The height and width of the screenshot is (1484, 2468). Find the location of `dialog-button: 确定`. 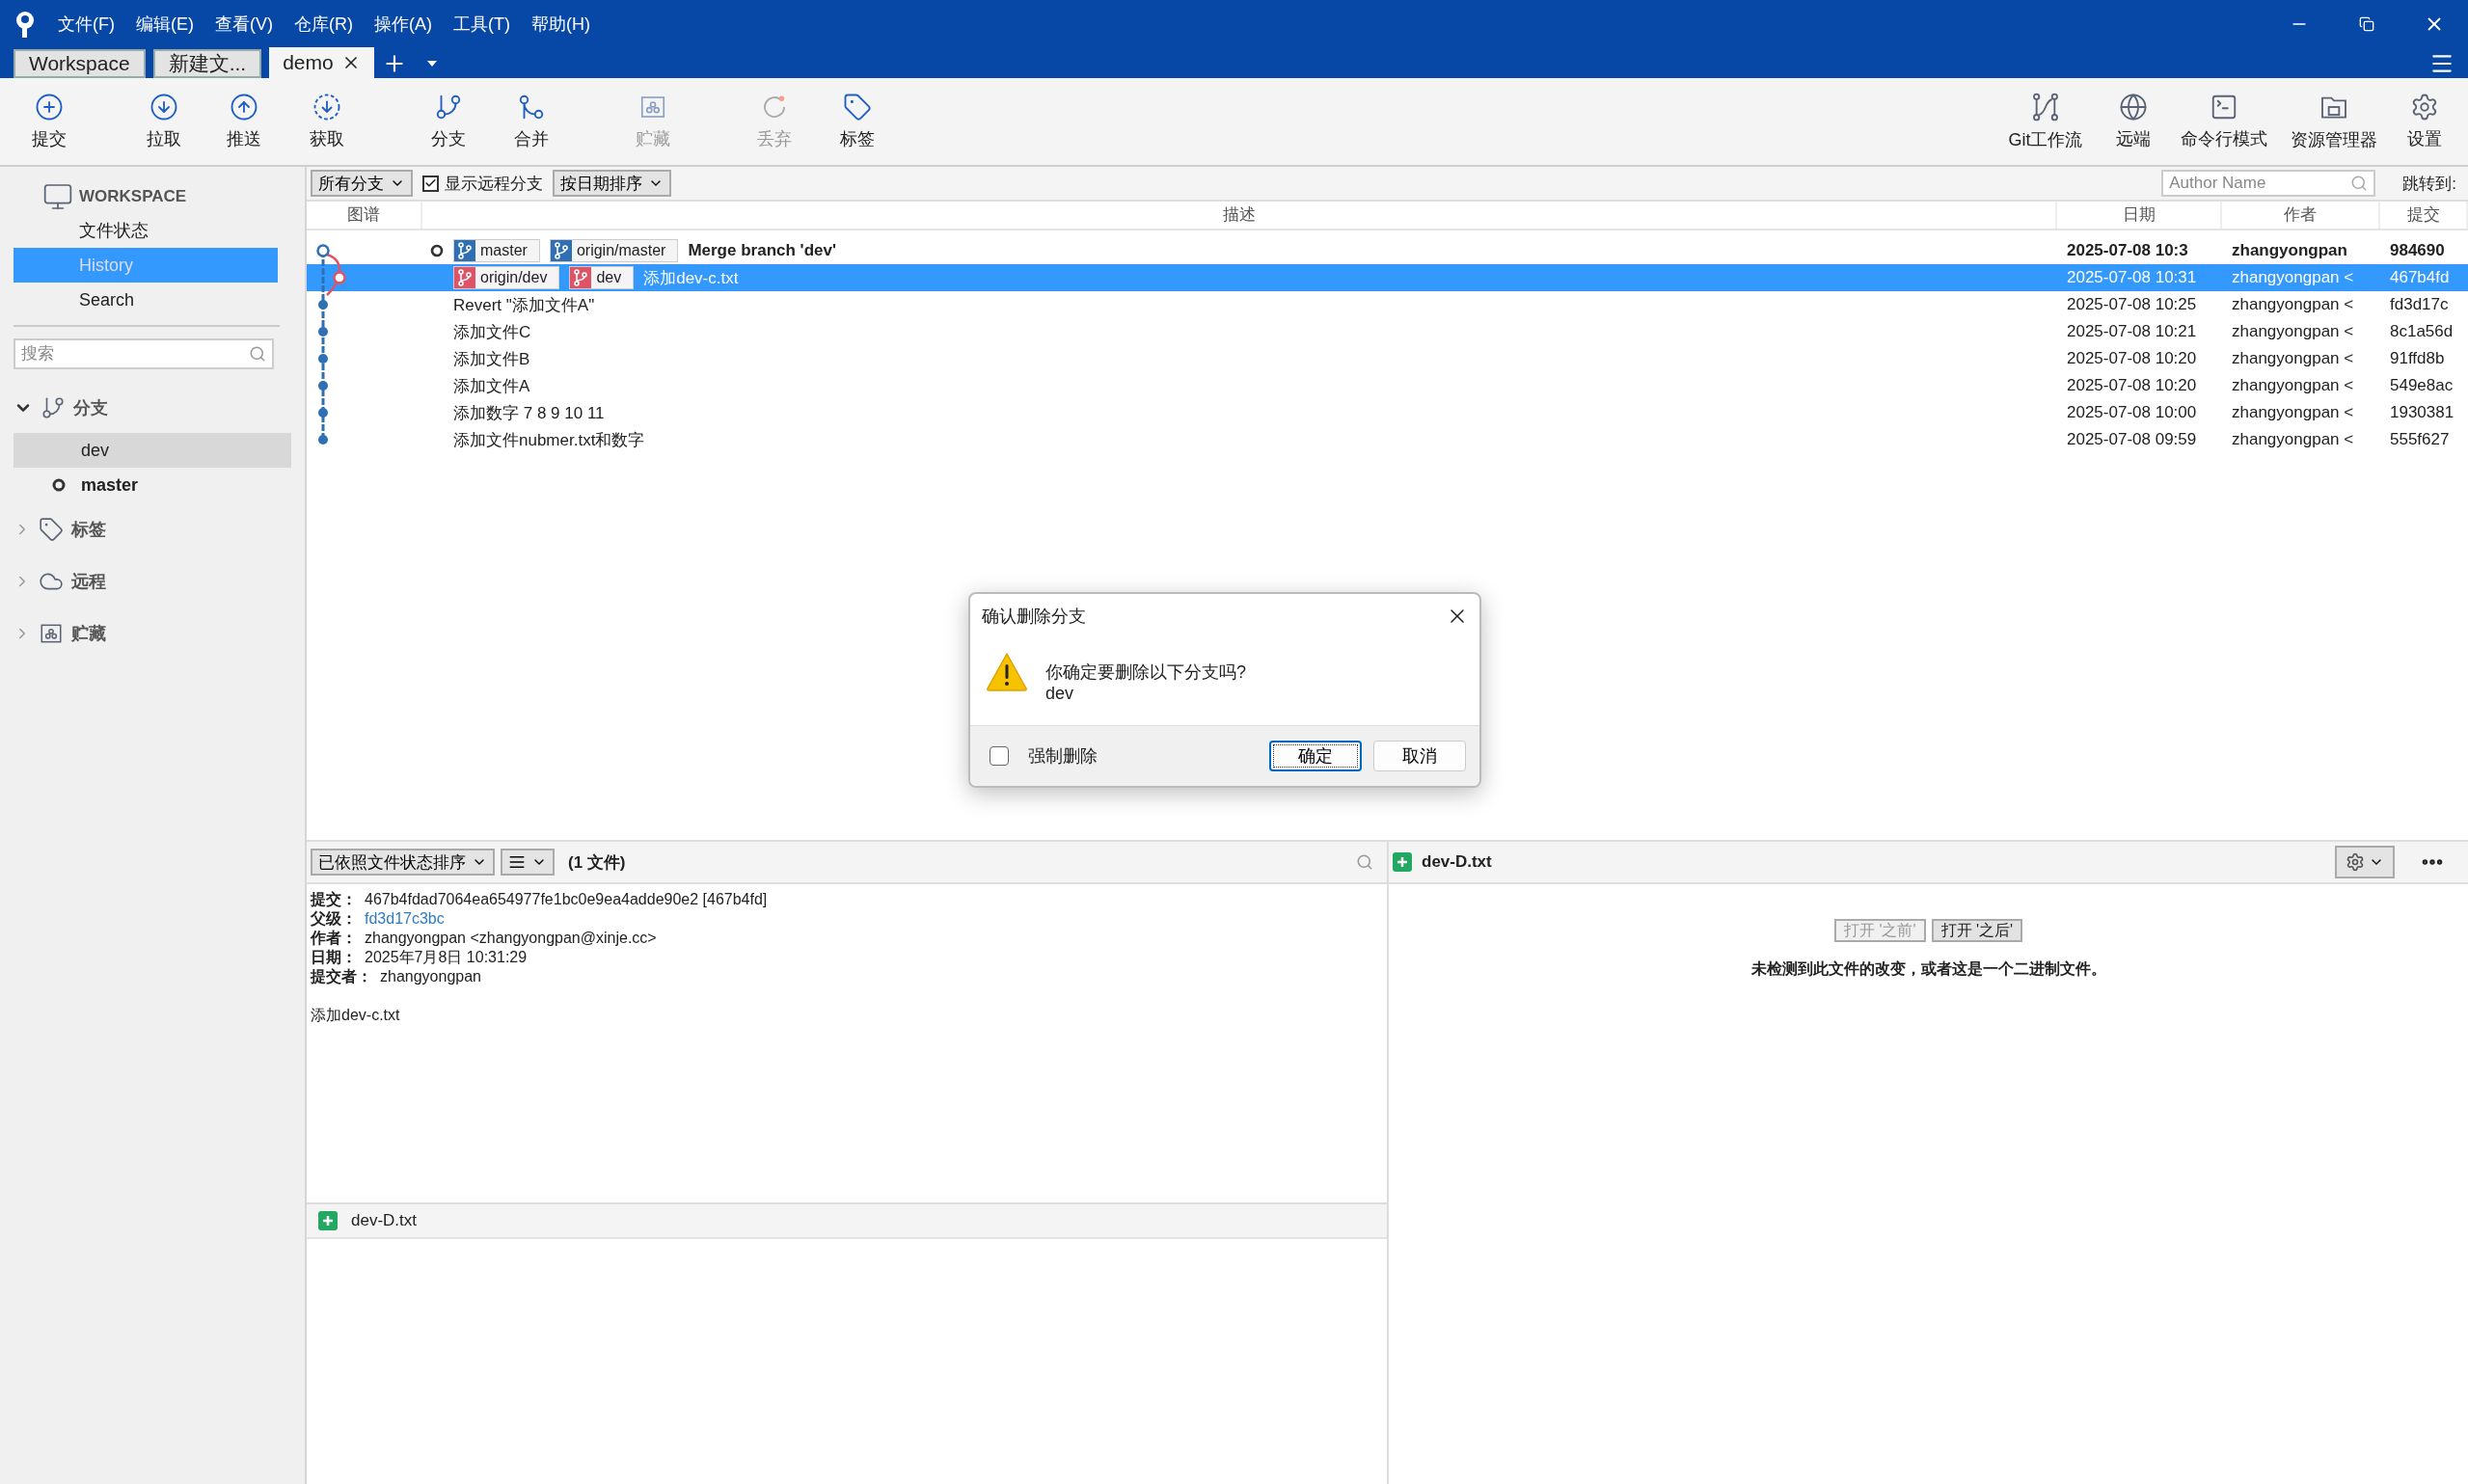

dialog-button: 确定 is located at coordinates (1315, 756).